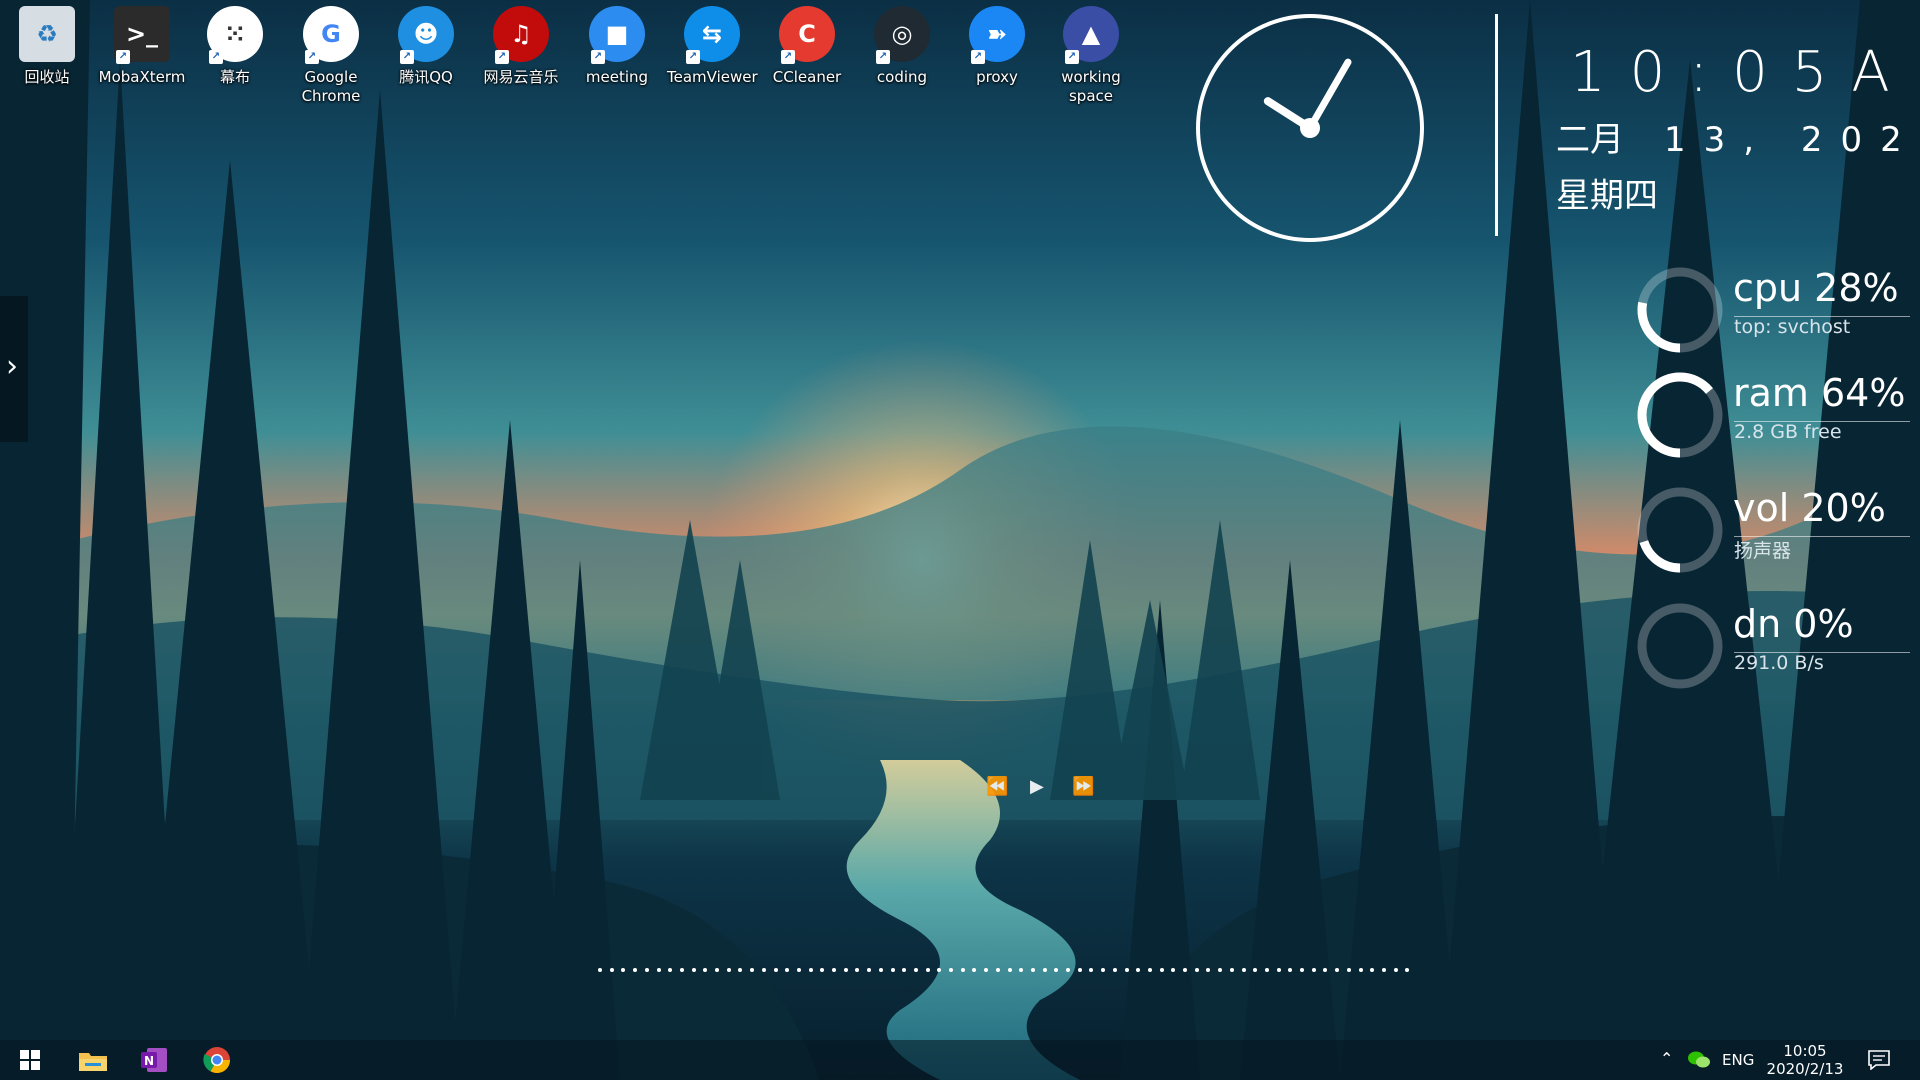  Describe the element at coordinates (426, 46) in the screenshot. I see `desktop-shortcut: ☻ ↗ 腾讯QQ` at that location.